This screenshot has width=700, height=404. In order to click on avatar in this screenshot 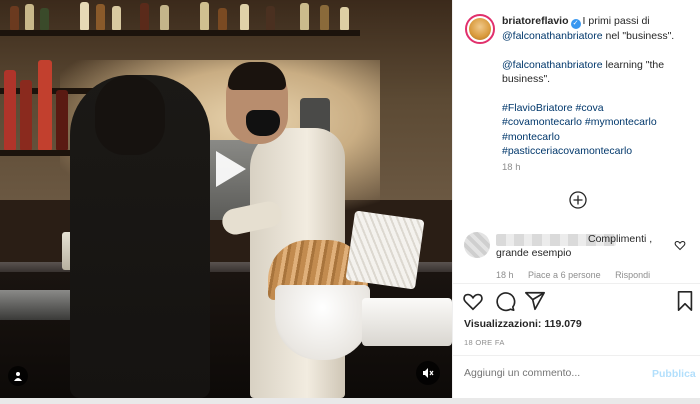, I will do `click(480, 29)`.